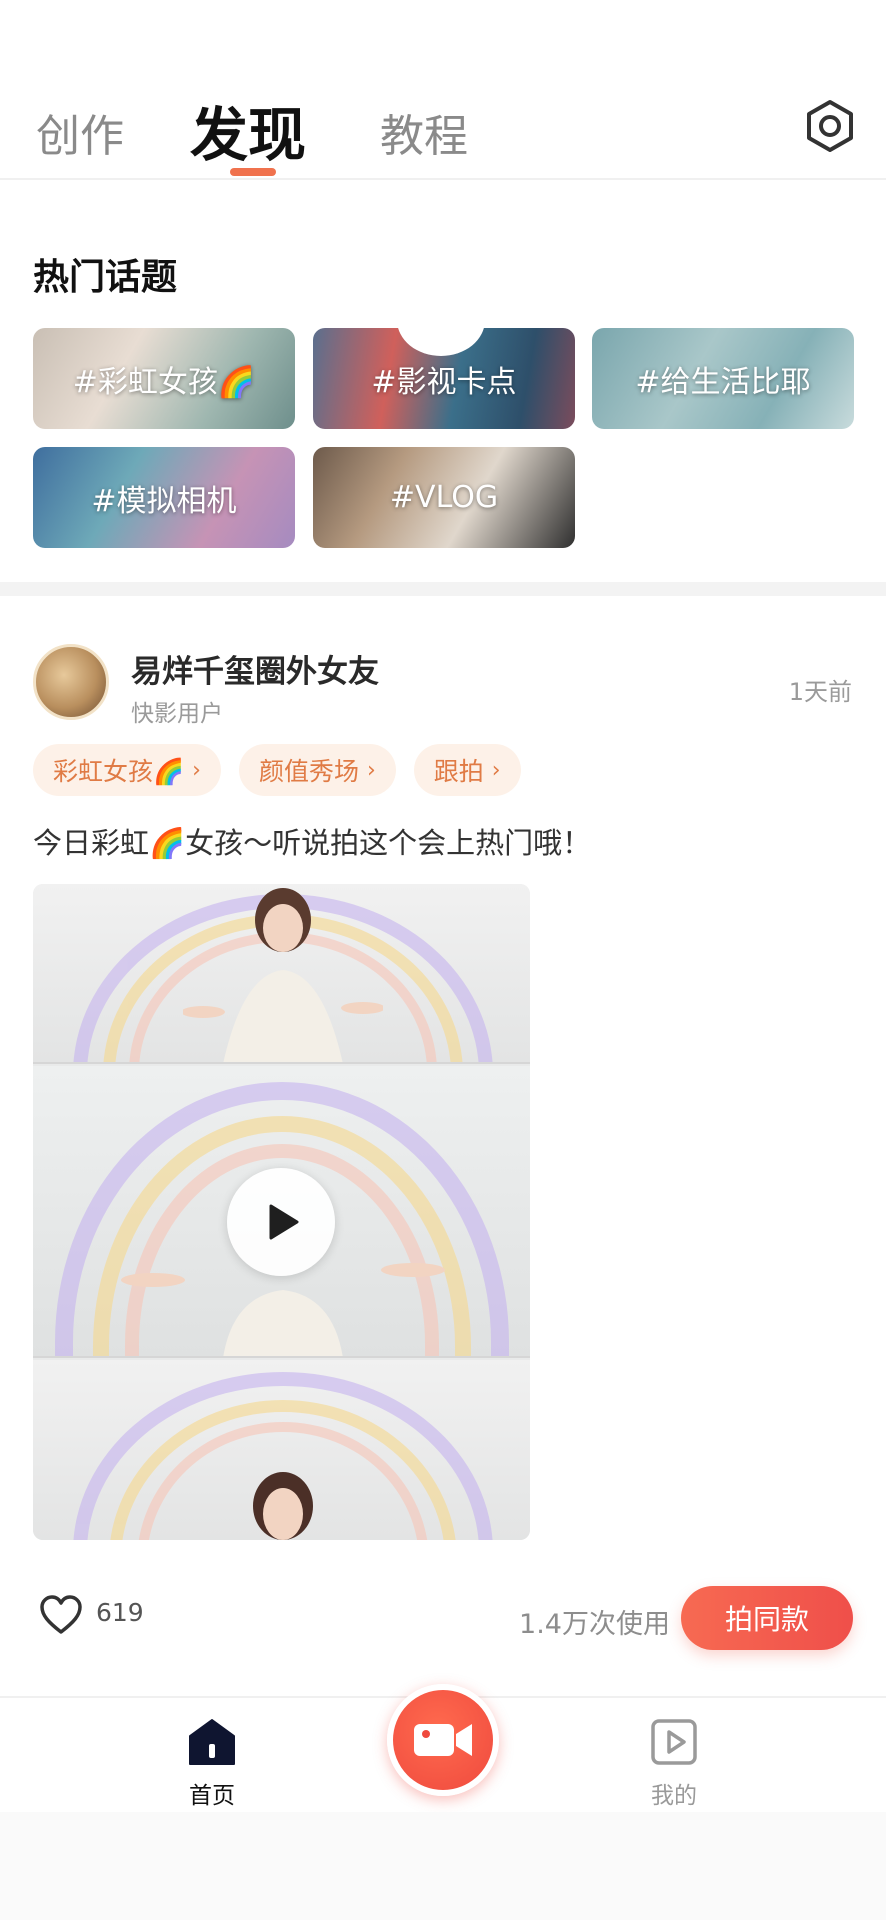 This screenshot has width=886, height=1920. I want to click on like-button, so click(61, 1615).